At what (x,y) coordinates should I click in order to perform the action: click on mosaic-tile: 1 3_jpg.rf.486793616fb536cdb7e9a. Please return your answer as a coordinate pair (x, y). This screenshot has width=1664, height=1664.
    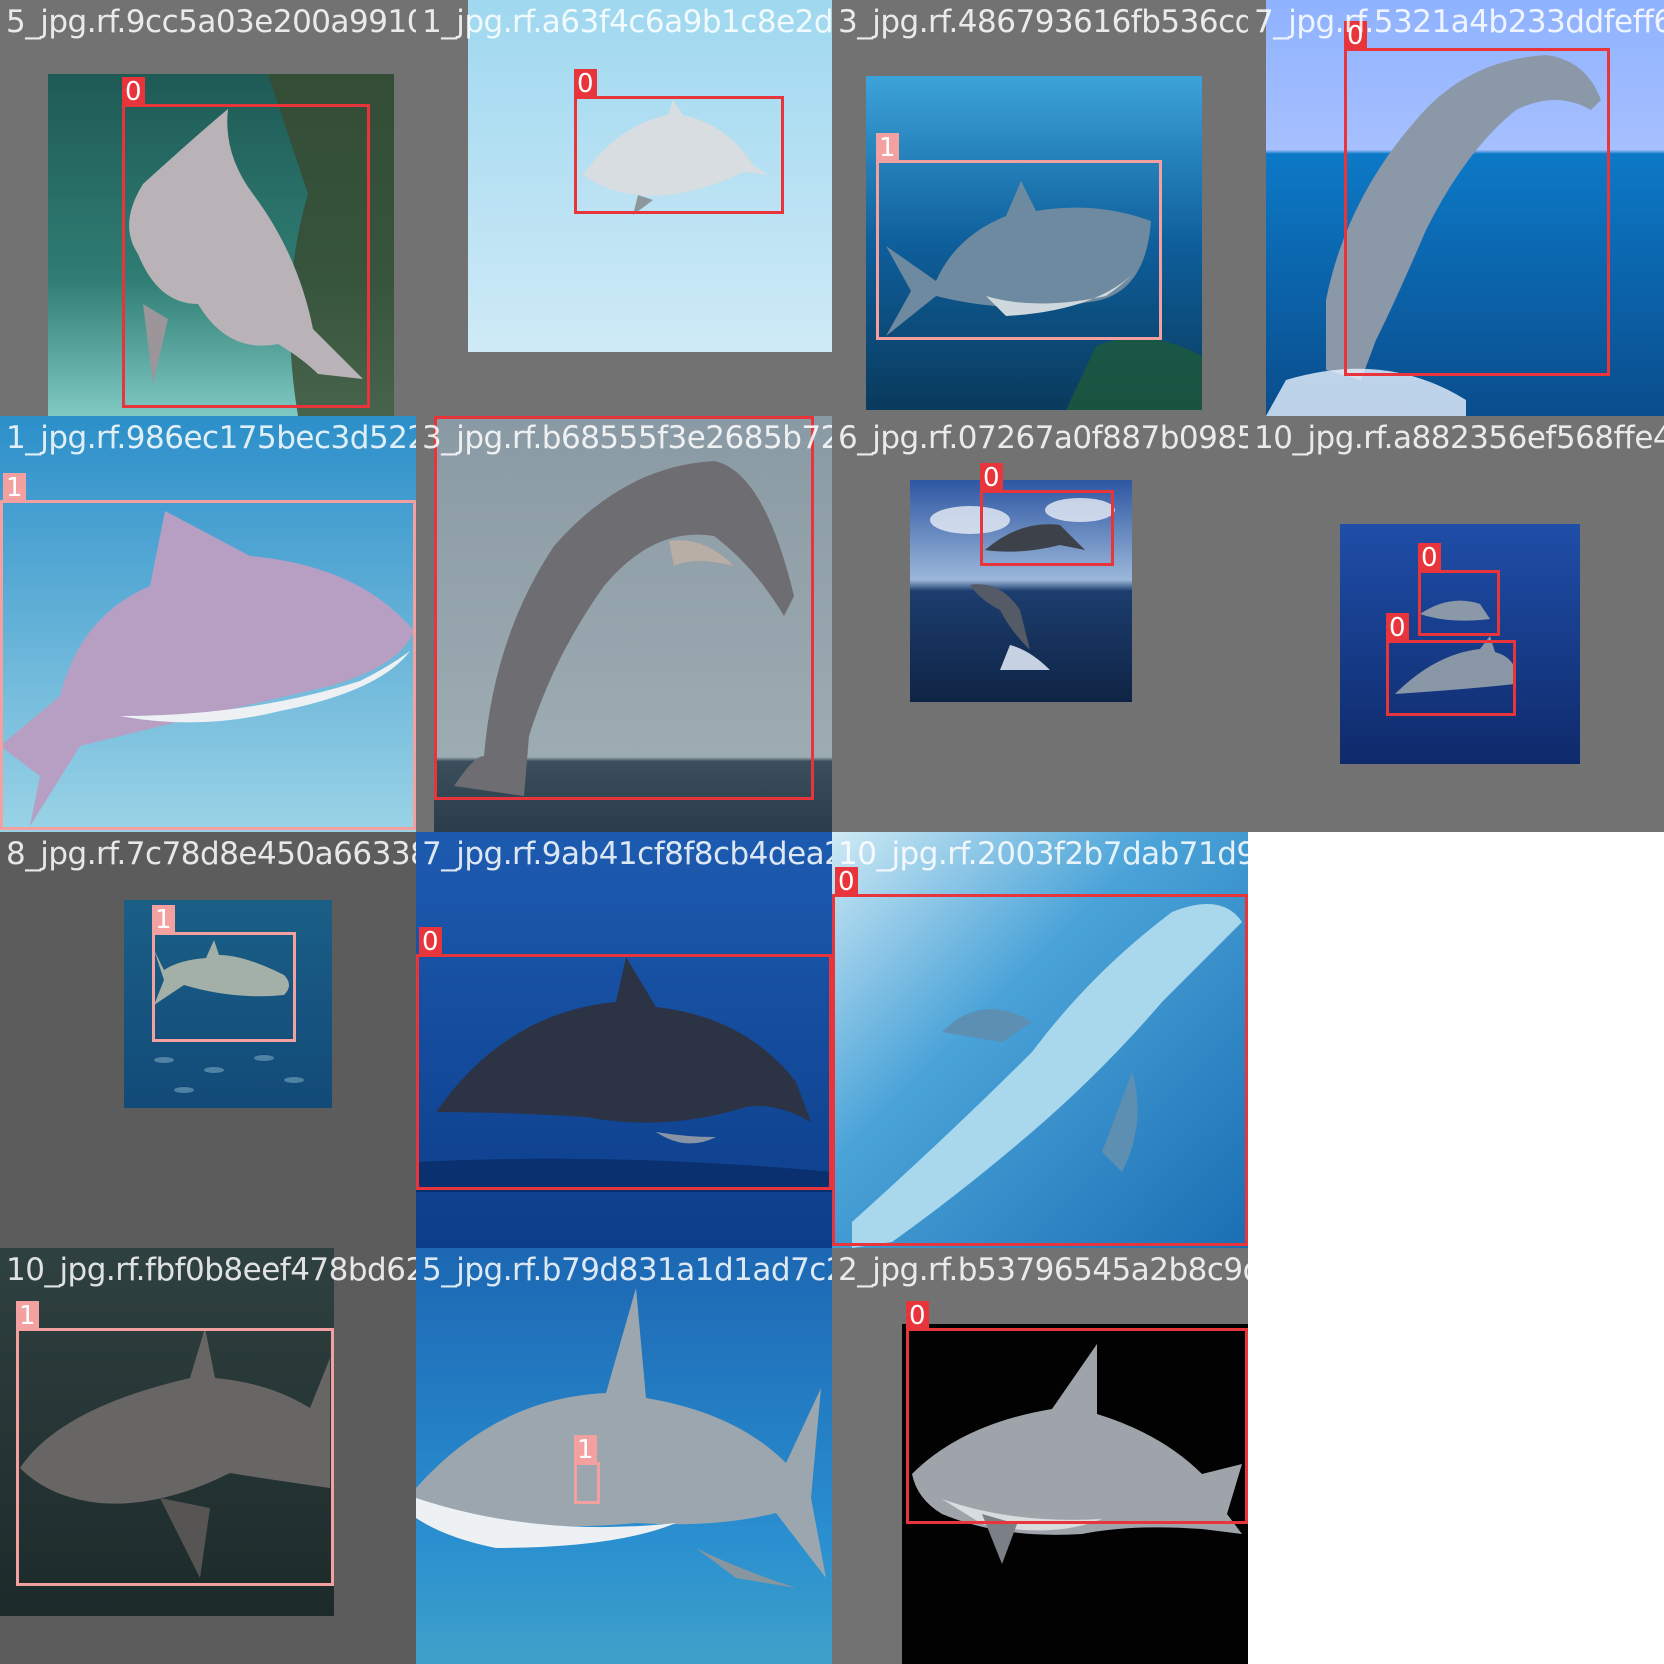
    Looking at the image, I should click on (1040, 208).